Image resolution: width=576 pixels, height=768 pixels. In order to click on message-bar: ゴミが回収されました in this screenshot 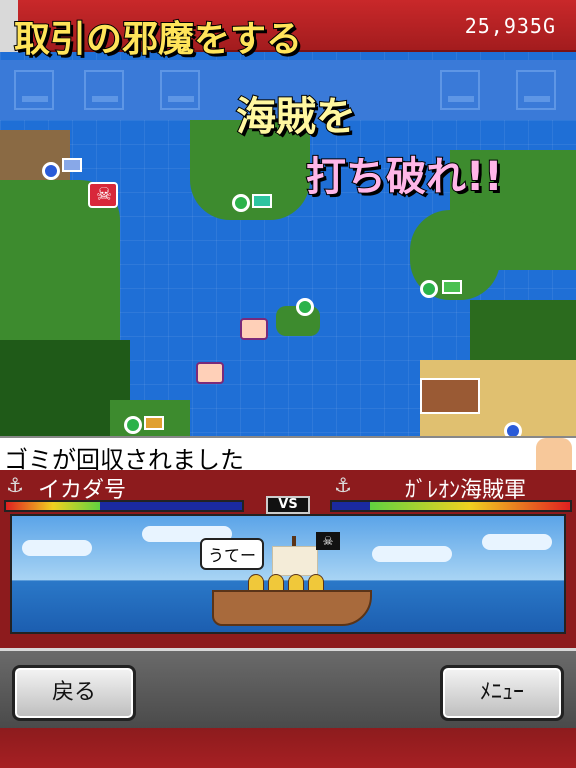, I will do `click(288, 455)`.